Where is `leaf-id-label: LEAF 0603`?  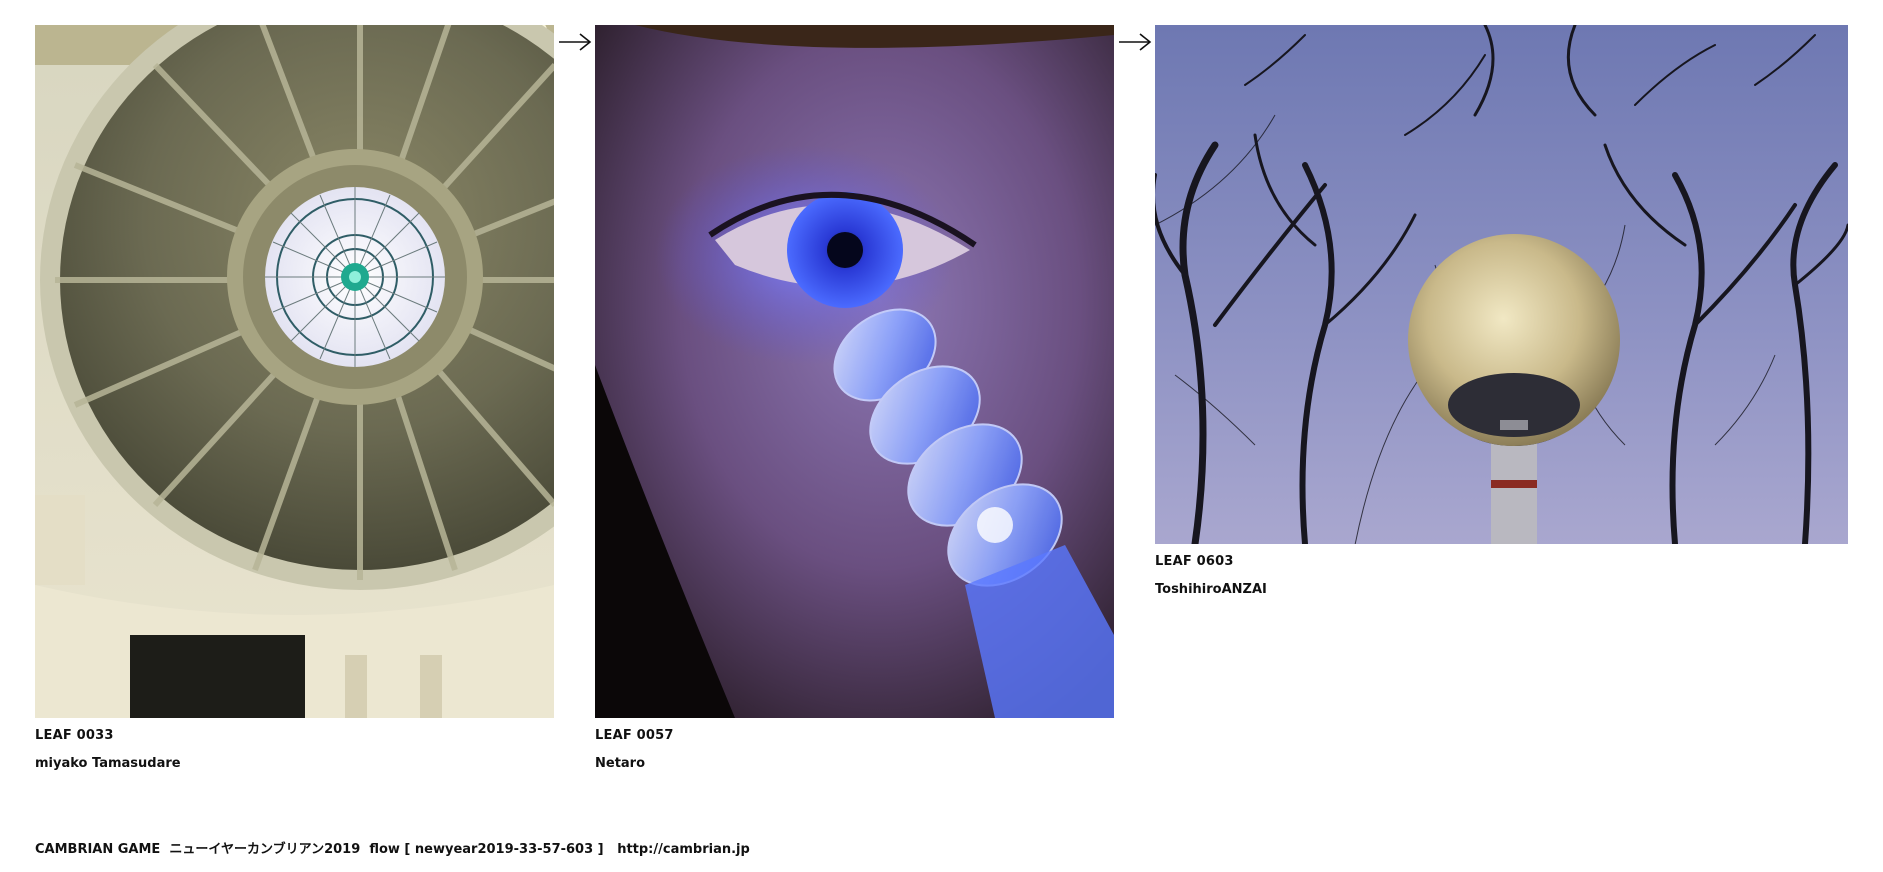 leaf-id-label: LEAF 0603 is located at coordinates (1194, 561).